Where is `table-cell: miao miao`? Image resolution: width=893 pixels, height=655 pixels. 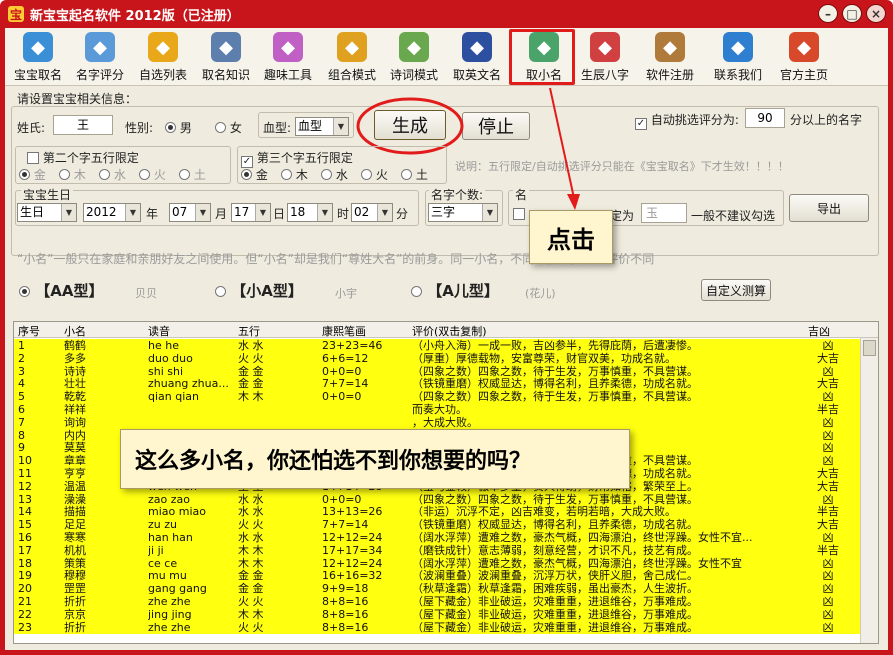
table-cell: miao miao is located at coordinates (177, 512).